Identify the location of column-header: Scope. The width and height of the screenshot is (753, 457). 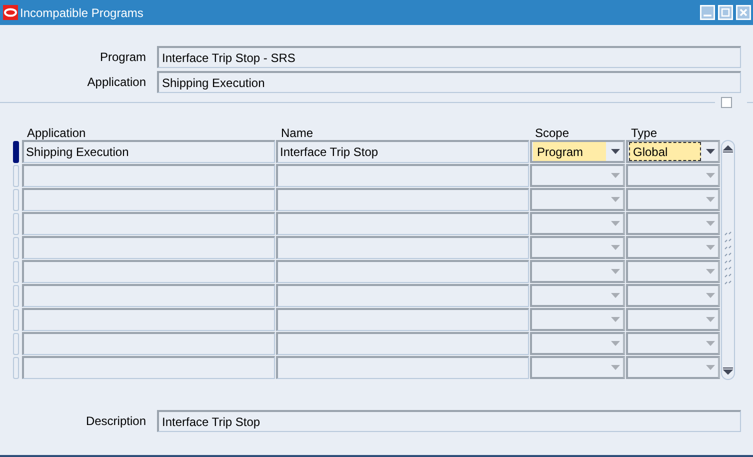
(552, 133).